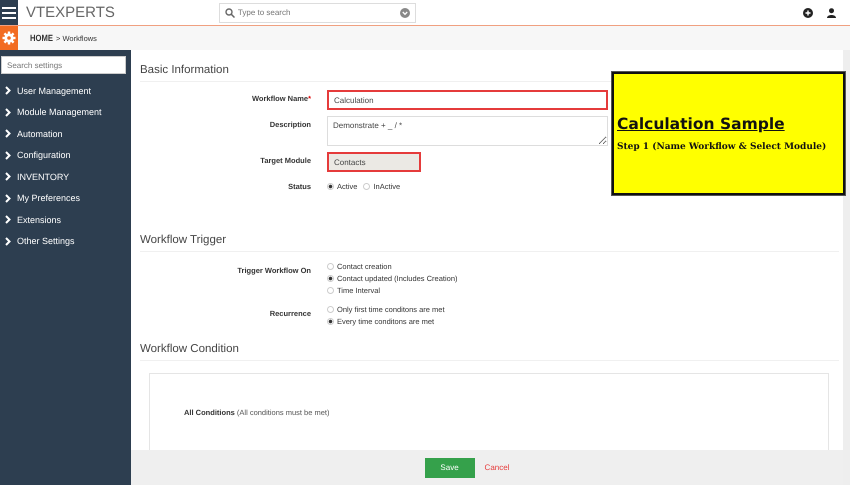 The height and width of the screenshot is (485, 850). I want to click on sidebar-item: Extensions, so click(65, 219).